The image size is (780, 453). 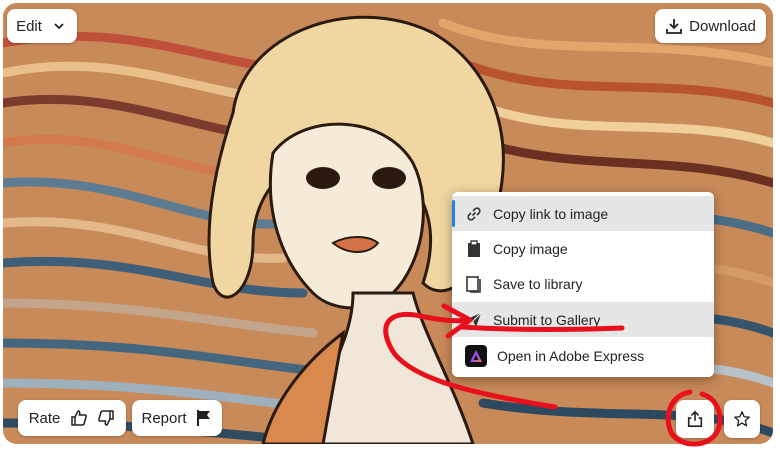 I want to click on download-label: Download, so click(x=722, y=26).